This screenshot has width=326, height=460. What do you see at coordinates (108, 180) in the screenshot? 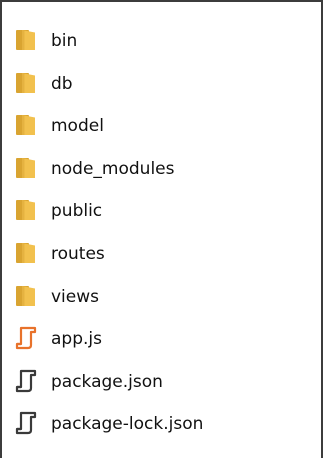
I see `list-item-node-modules: node_modules` at bounding box center [108, 180].